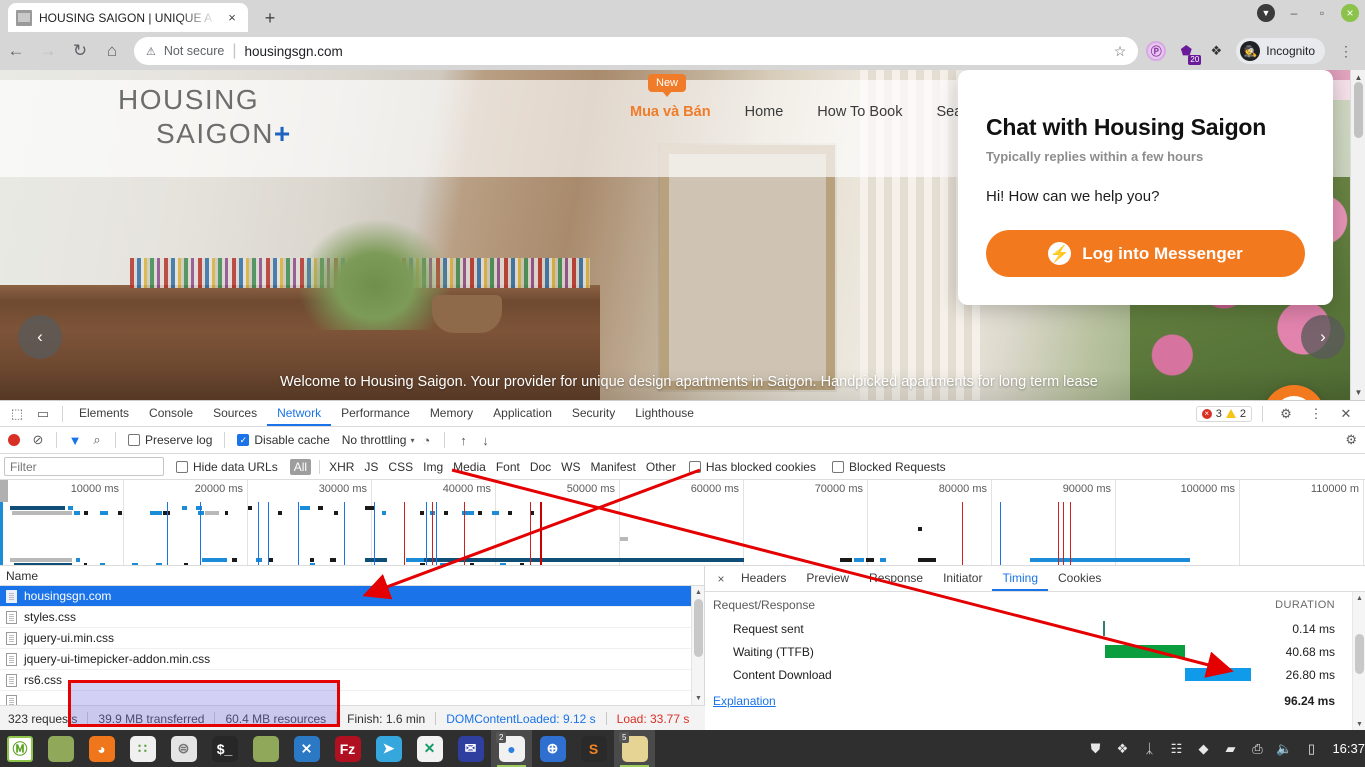  What do you see at coordinates (205, 117) in the screenshot?
I see `site-logo: HOUSING SAIGON+` at bounding box center [205, 117].